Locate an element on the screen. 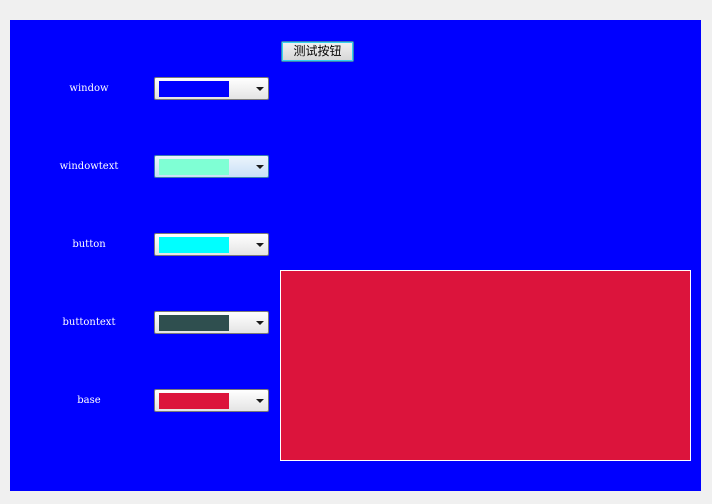  buttontext-color-combo is located at coordinates (211, 322).